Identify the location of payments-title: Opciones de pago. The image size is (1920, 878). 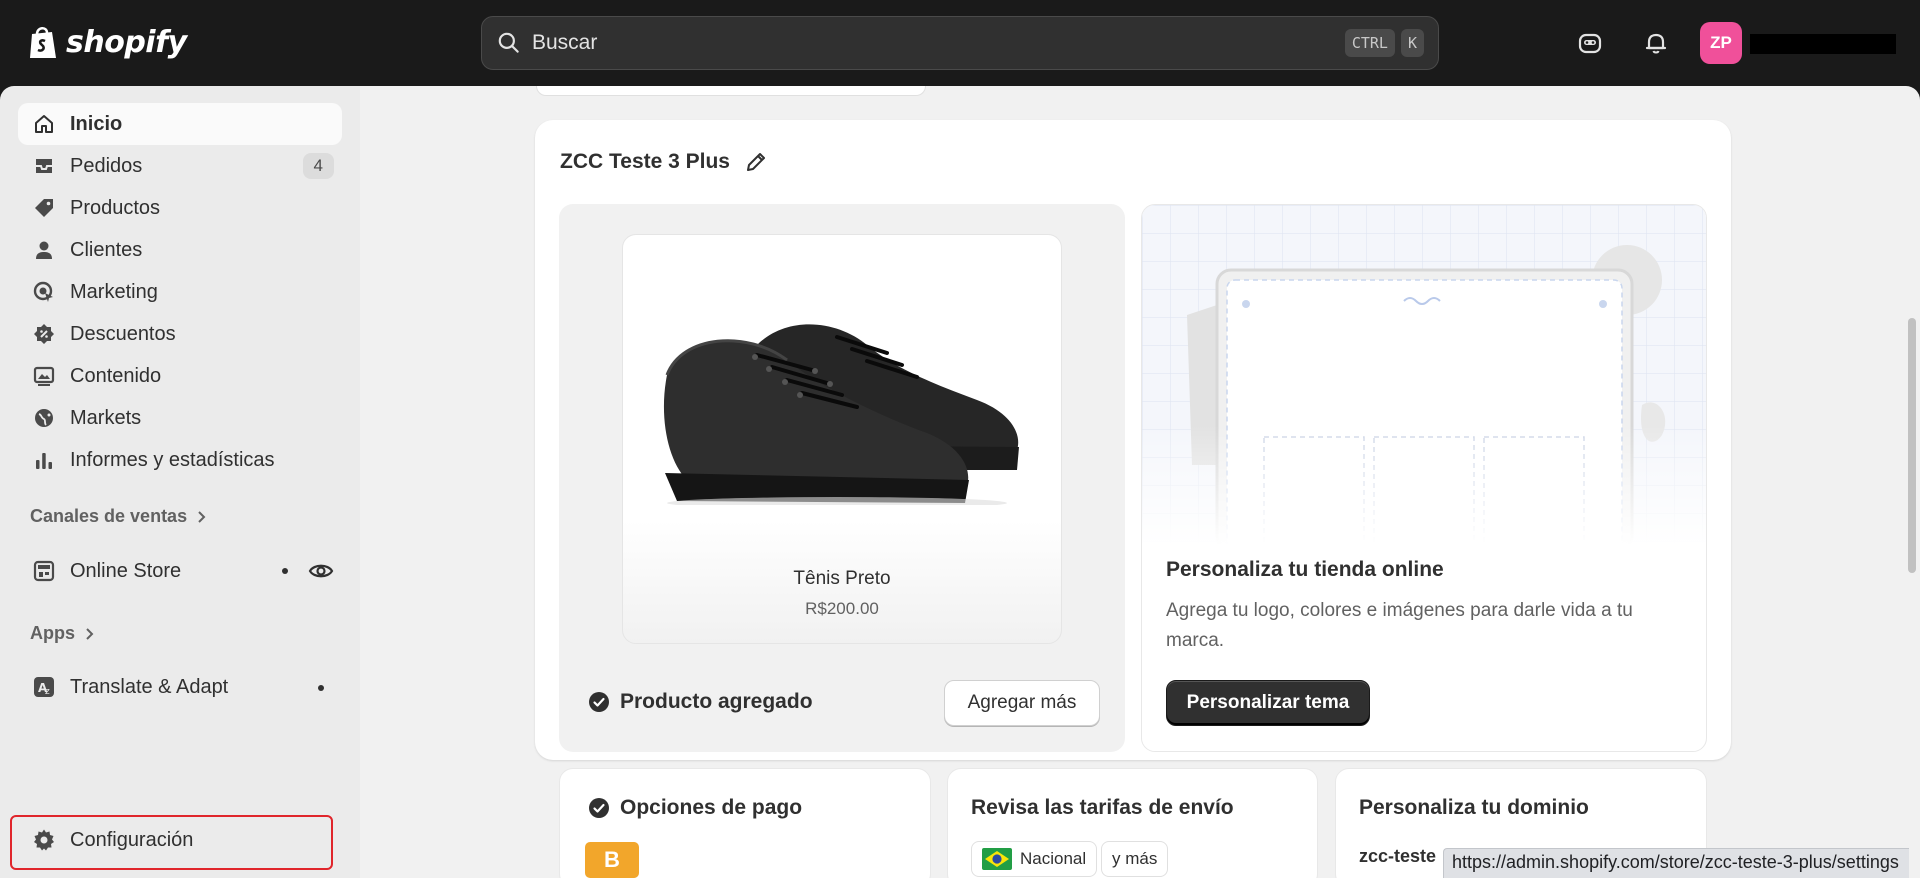
(695, 808).